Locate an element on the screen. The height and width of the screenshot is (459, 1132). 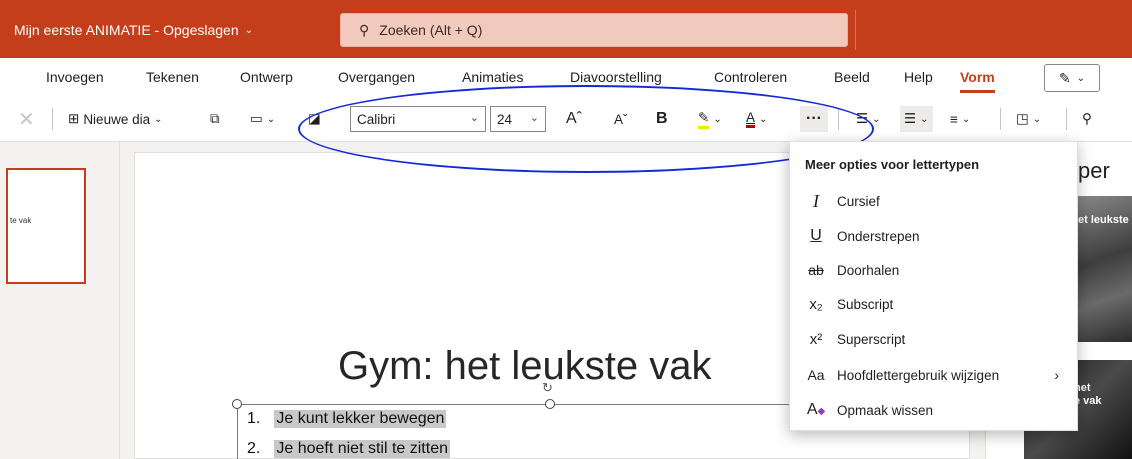
list-text: Je kunt lekker bewegen is located at coordinates (360, 419).